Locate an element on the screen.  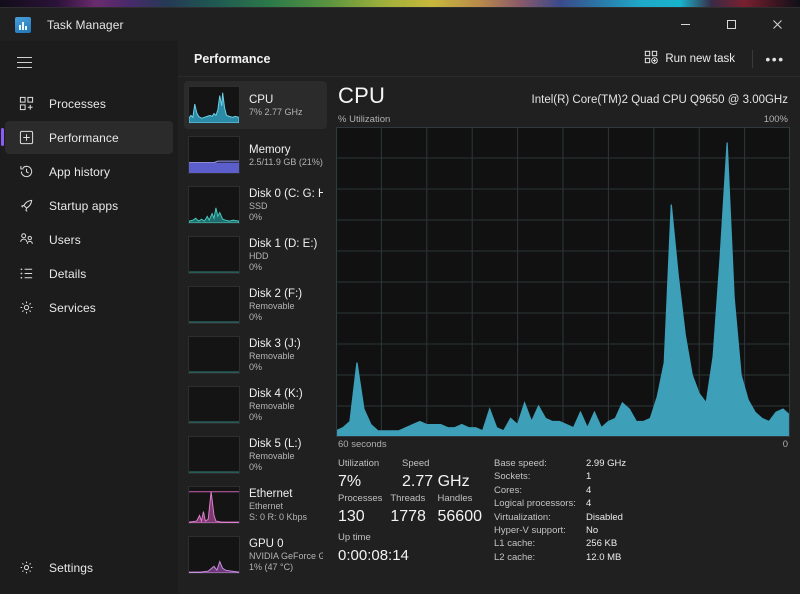
resource-name: Disk 1 (D: E:) is located at coordinates (283, 244).